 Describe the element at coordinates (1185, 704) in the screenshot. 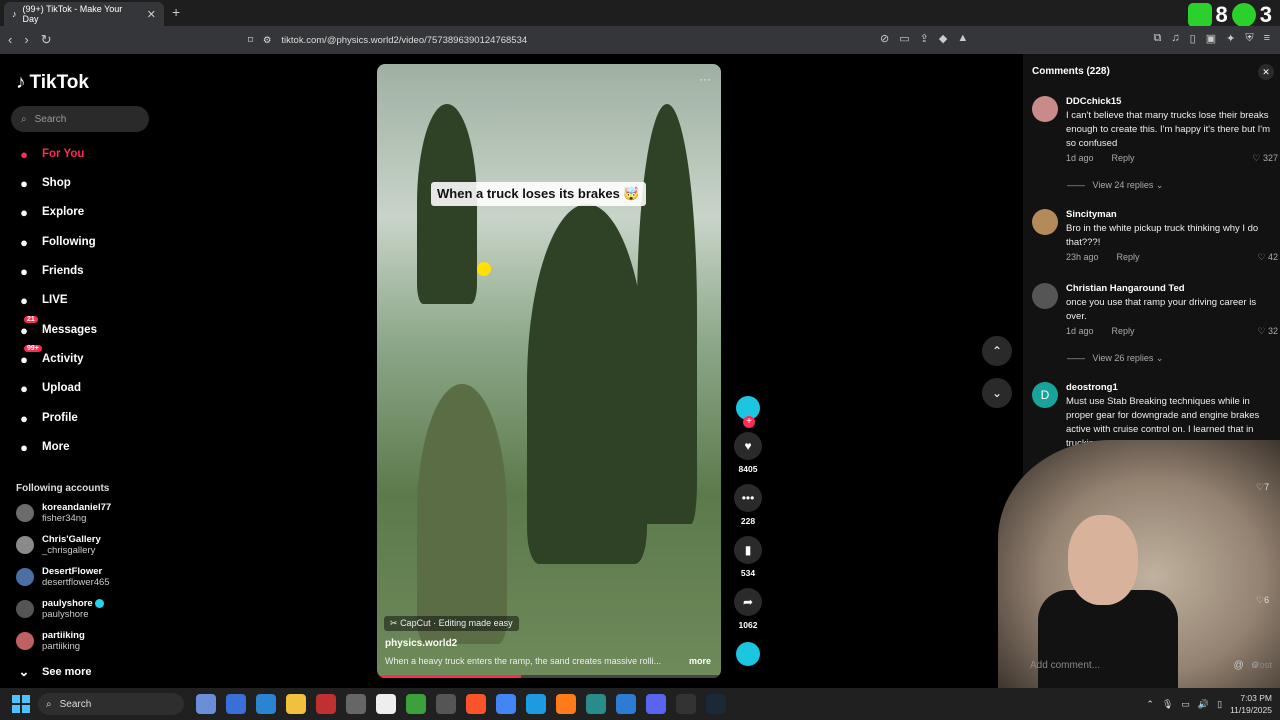

I see `network-icon: ▭` at that location.